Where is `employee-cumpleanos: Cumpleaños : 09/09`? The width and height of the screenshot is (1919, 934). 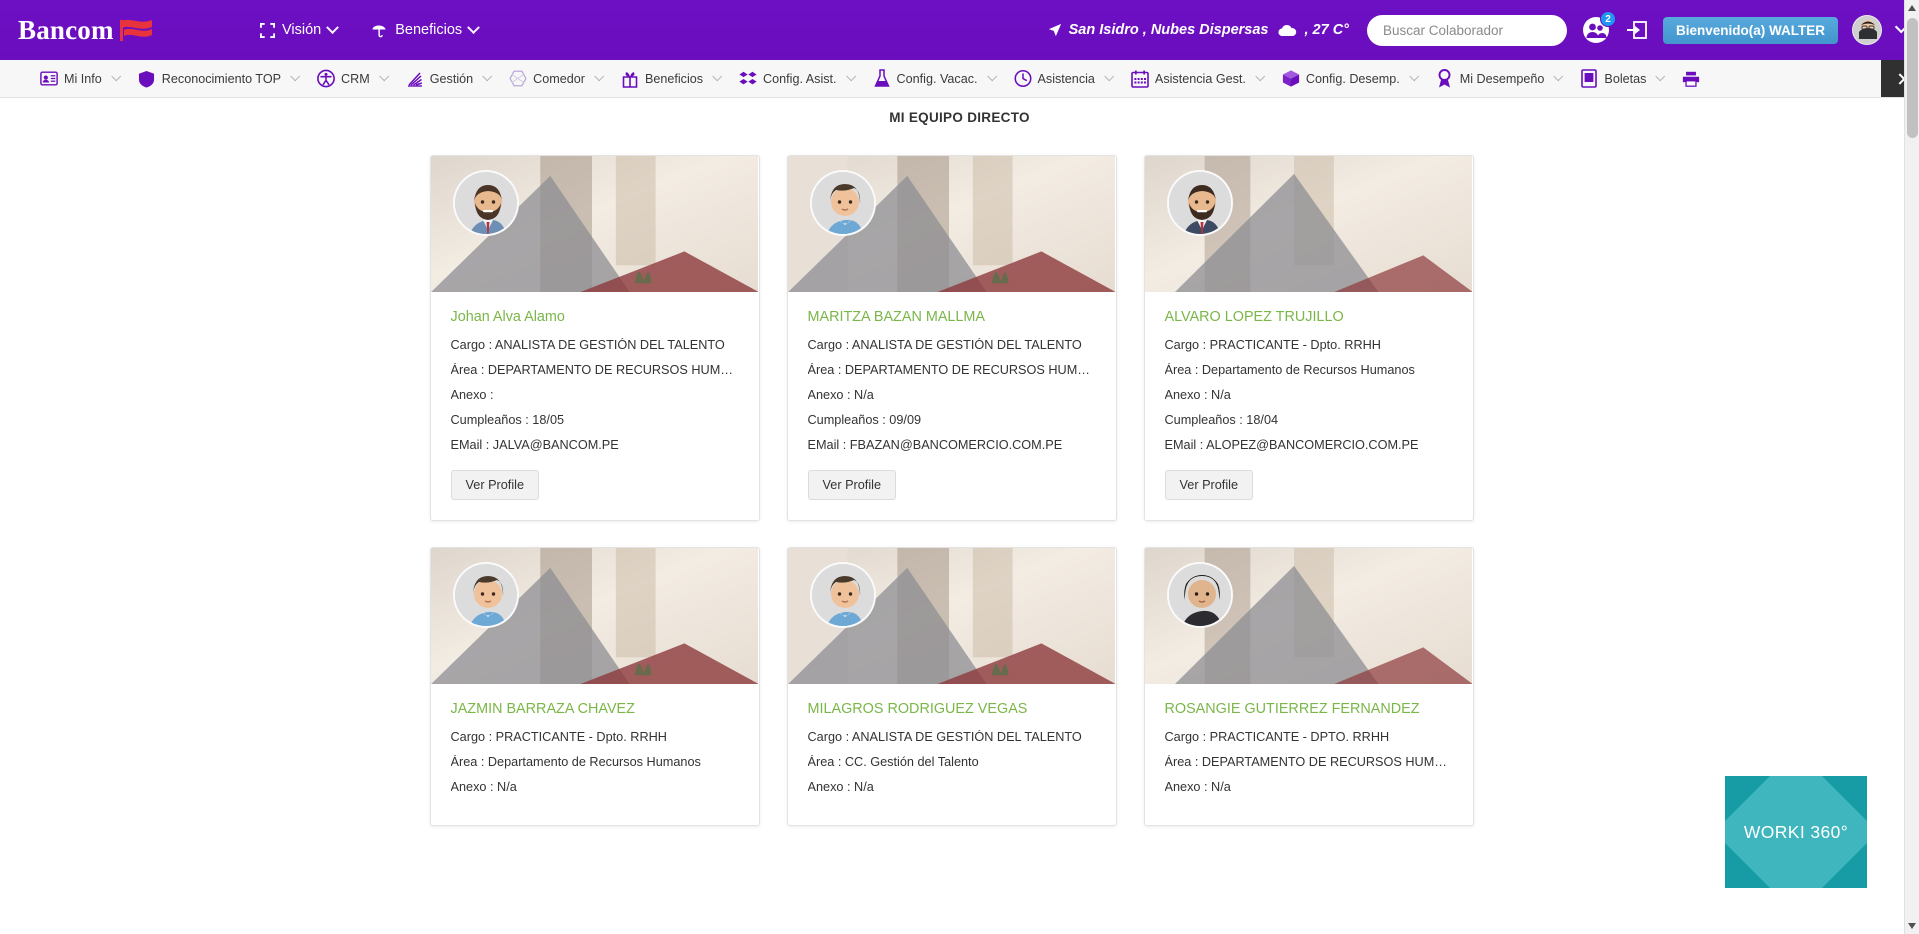
employee-cumpleanos: Cumpleaños : 09/09 is located at coordinates (864, 420).